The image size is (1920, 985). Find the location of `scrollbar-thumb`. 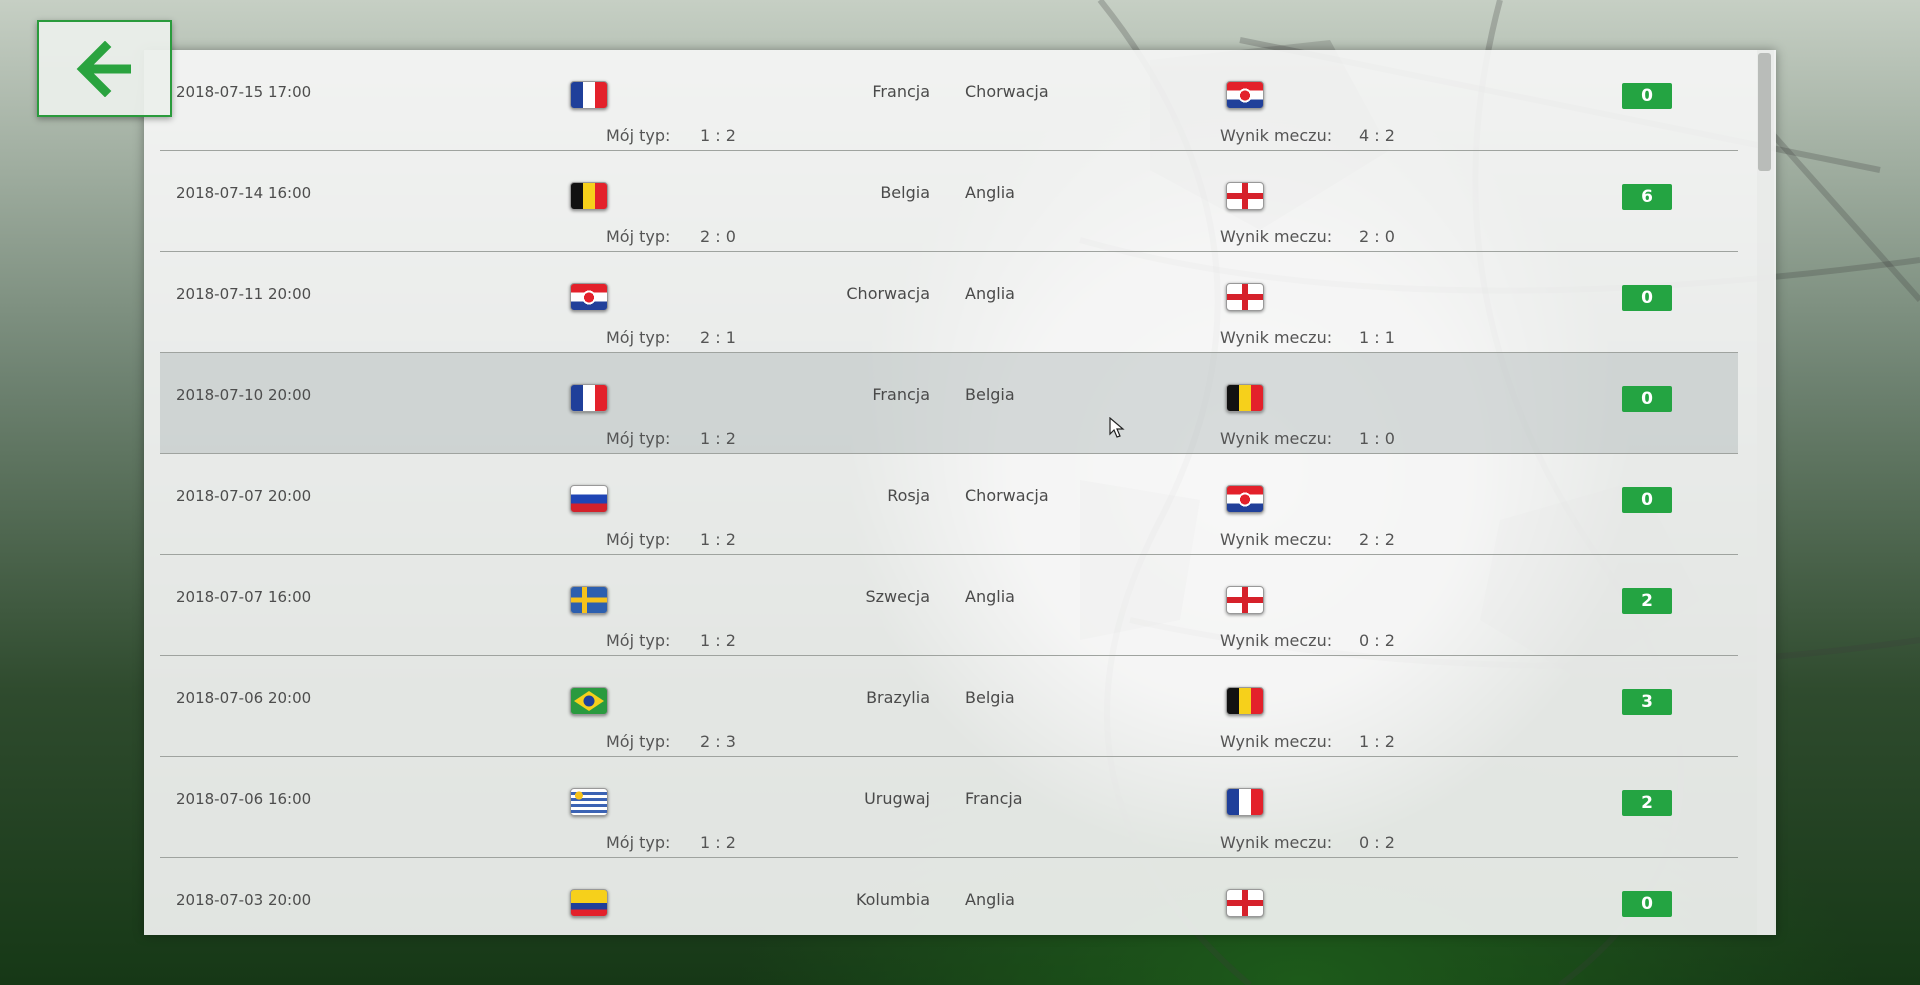

scrollbar-thumb is located at coordinates (1764, 112).